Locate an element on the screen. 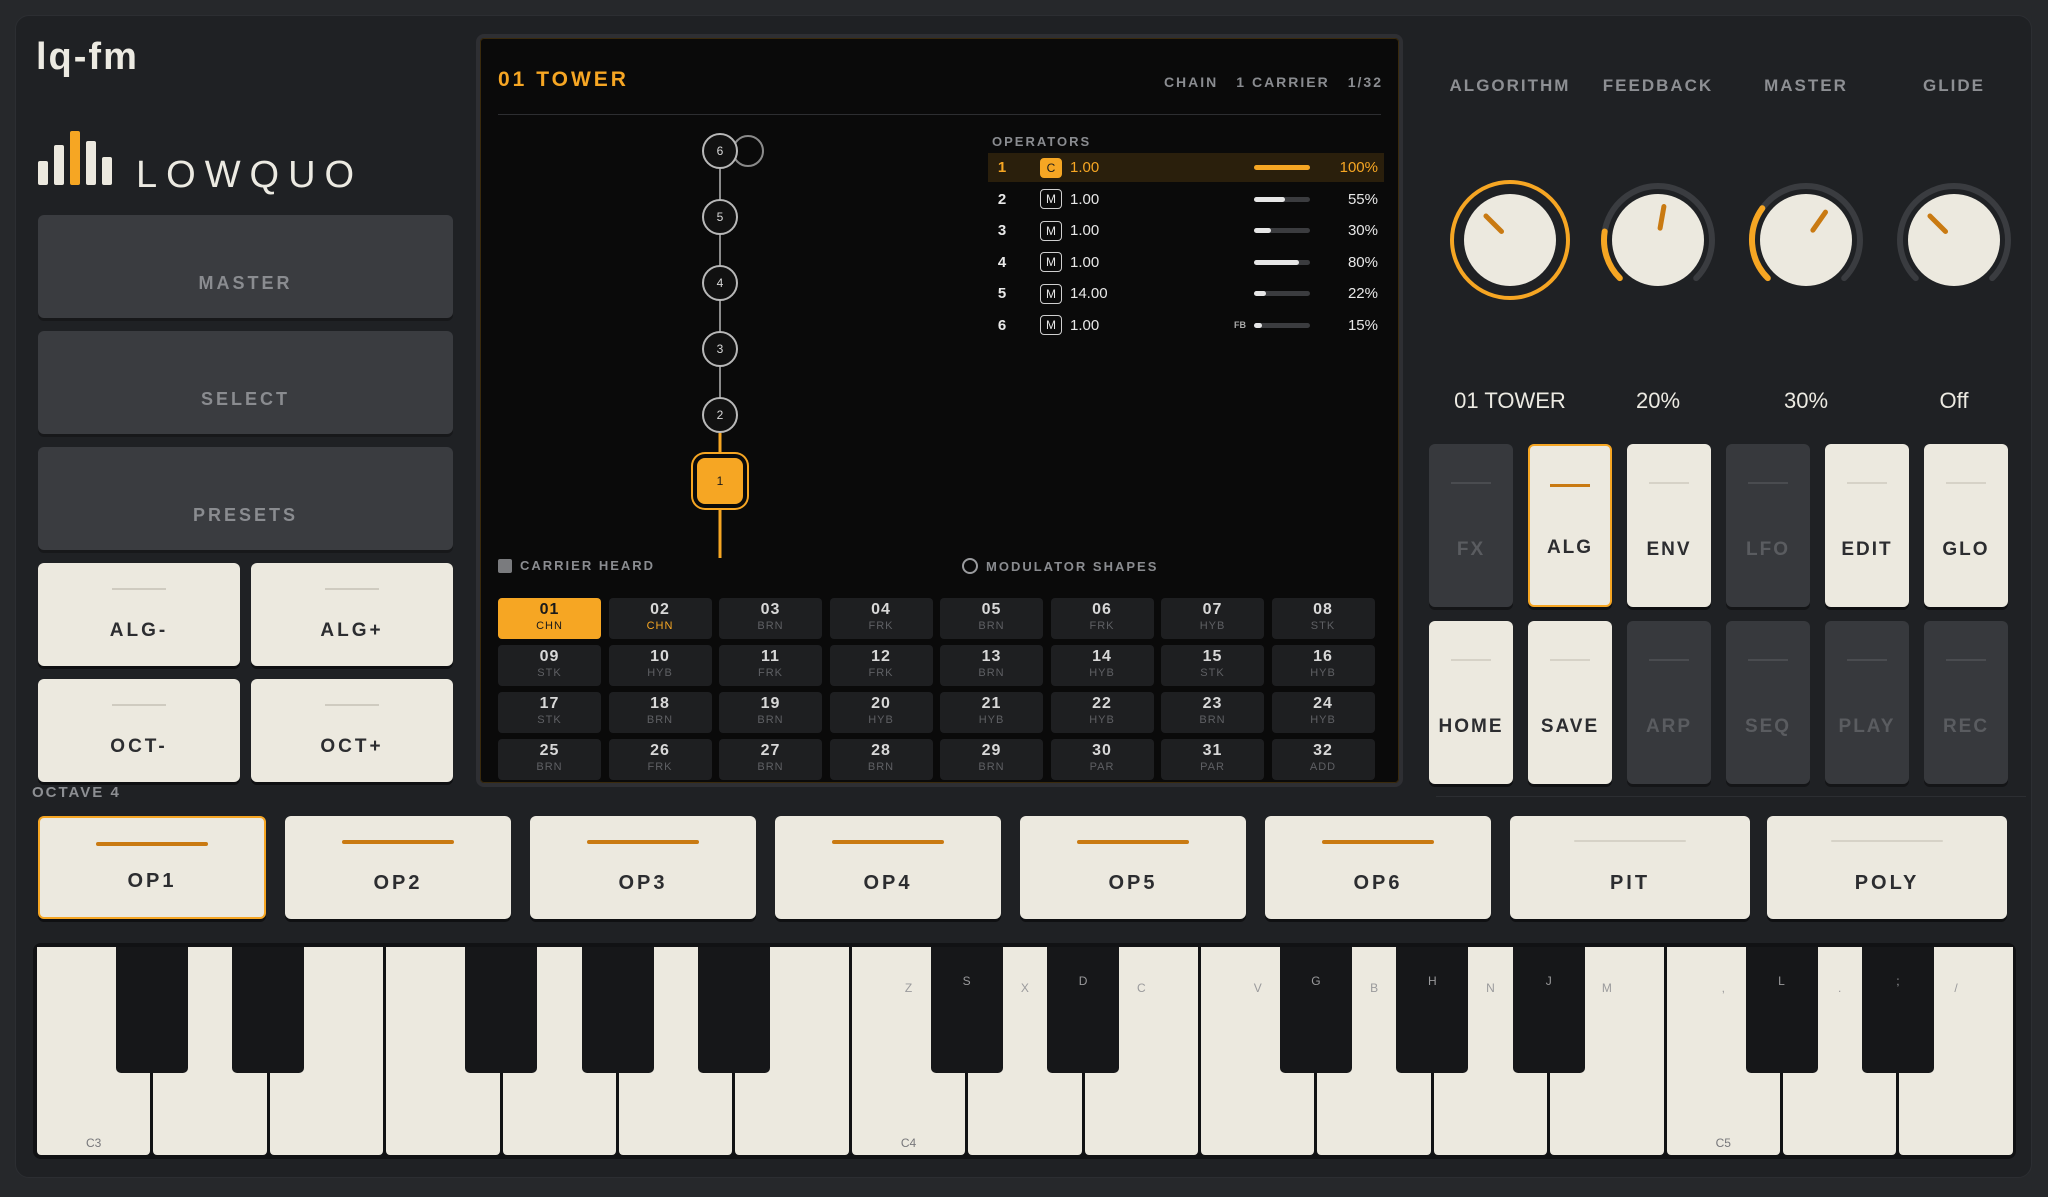 The image size is (2048, 1197). oct-minus-label: OCT- is located at coordinates (139, 746).